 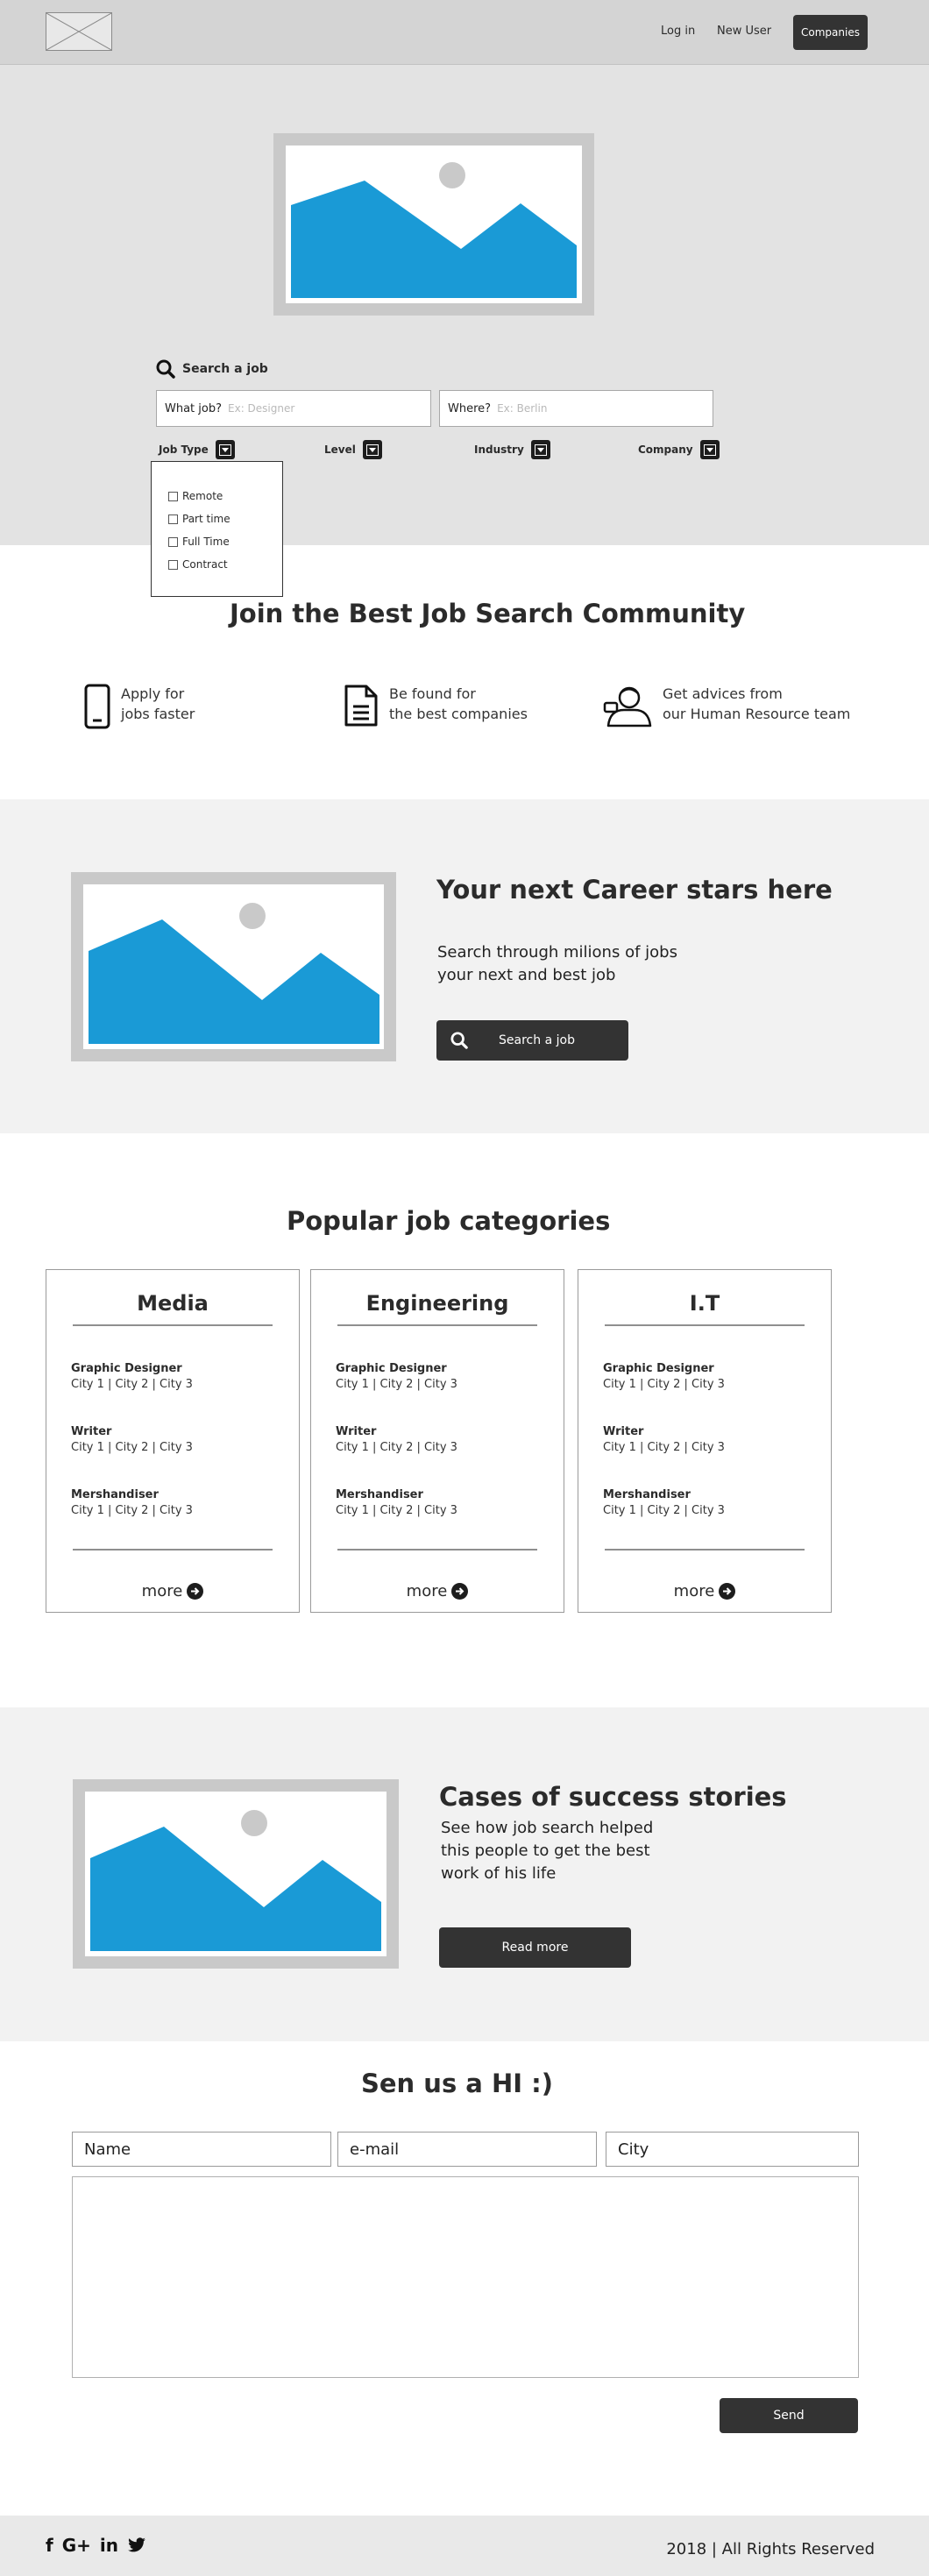 I want to click on feature-line2: our Human Resource team, so click(x=757, y=714).